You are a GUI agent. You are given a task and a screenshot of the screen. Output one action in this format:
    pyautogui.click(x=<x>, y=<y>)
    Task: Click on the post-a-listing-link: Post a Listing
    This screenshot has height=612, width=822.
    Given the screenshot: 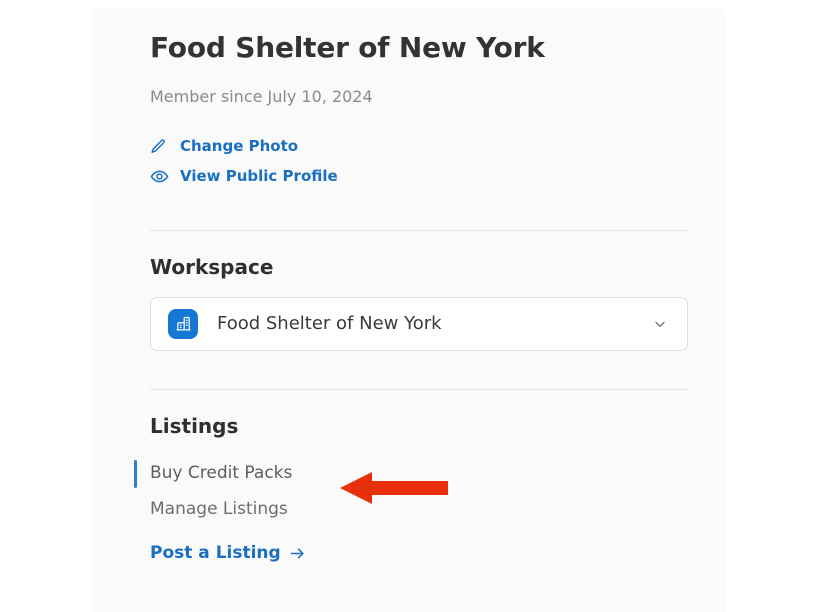 What is the action you would take?
    pyautogui.click(x=230, y=554)
    